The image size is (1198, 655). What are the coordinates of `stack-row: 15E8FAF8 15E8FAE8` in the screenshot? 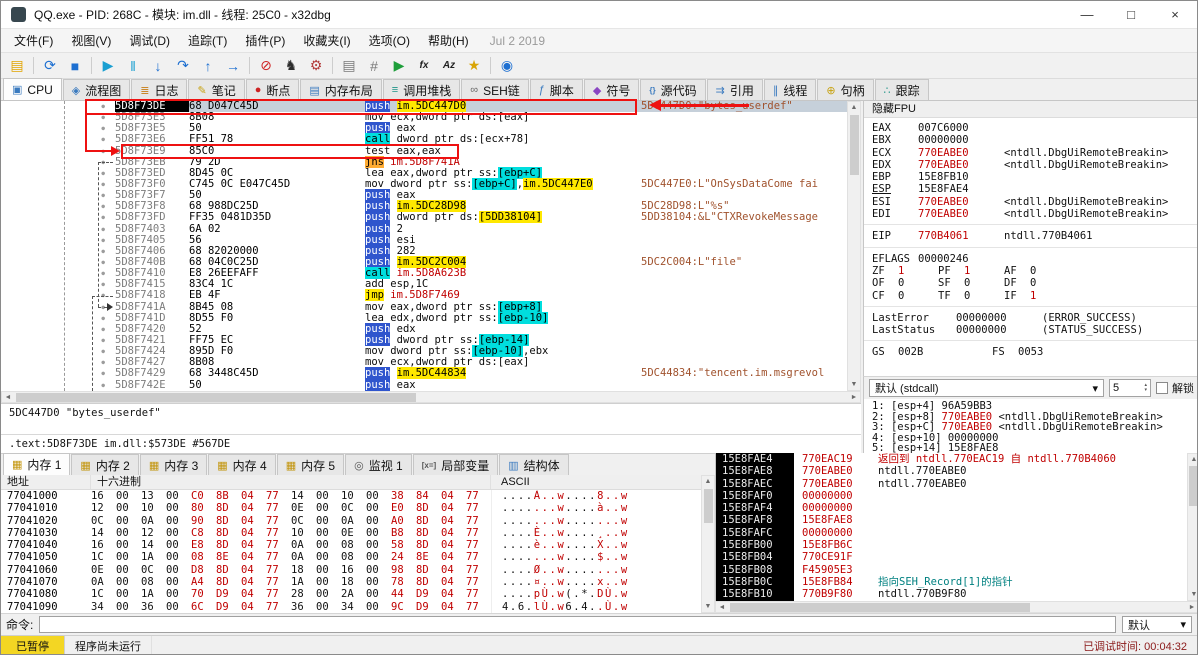 It's located at (951, 520).